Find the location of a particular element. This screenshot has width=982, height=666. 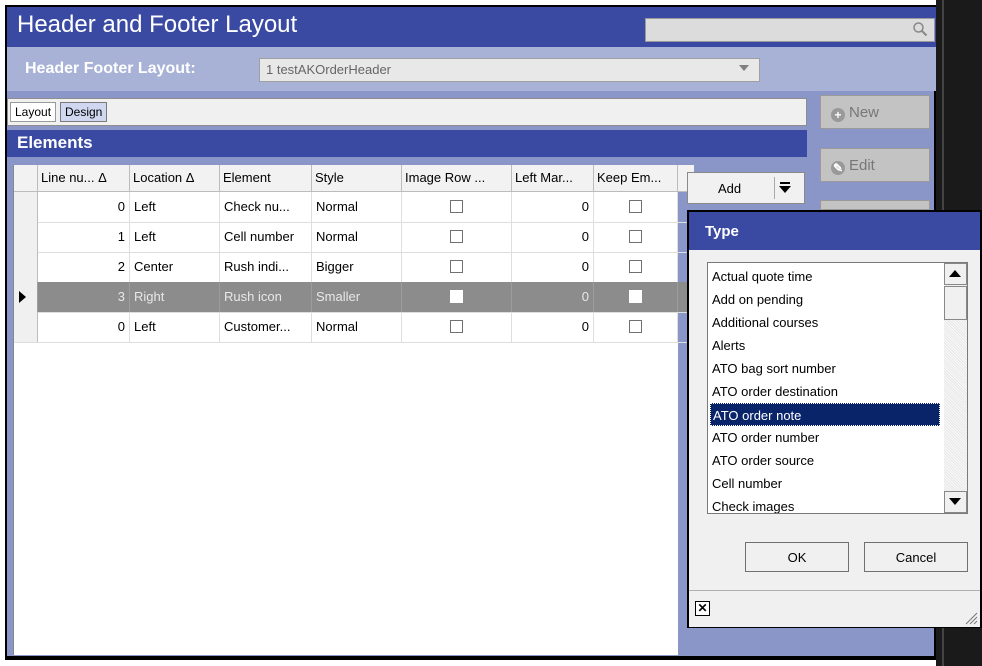

pencil-icon: ✎ is located at coordinates (838, 168).